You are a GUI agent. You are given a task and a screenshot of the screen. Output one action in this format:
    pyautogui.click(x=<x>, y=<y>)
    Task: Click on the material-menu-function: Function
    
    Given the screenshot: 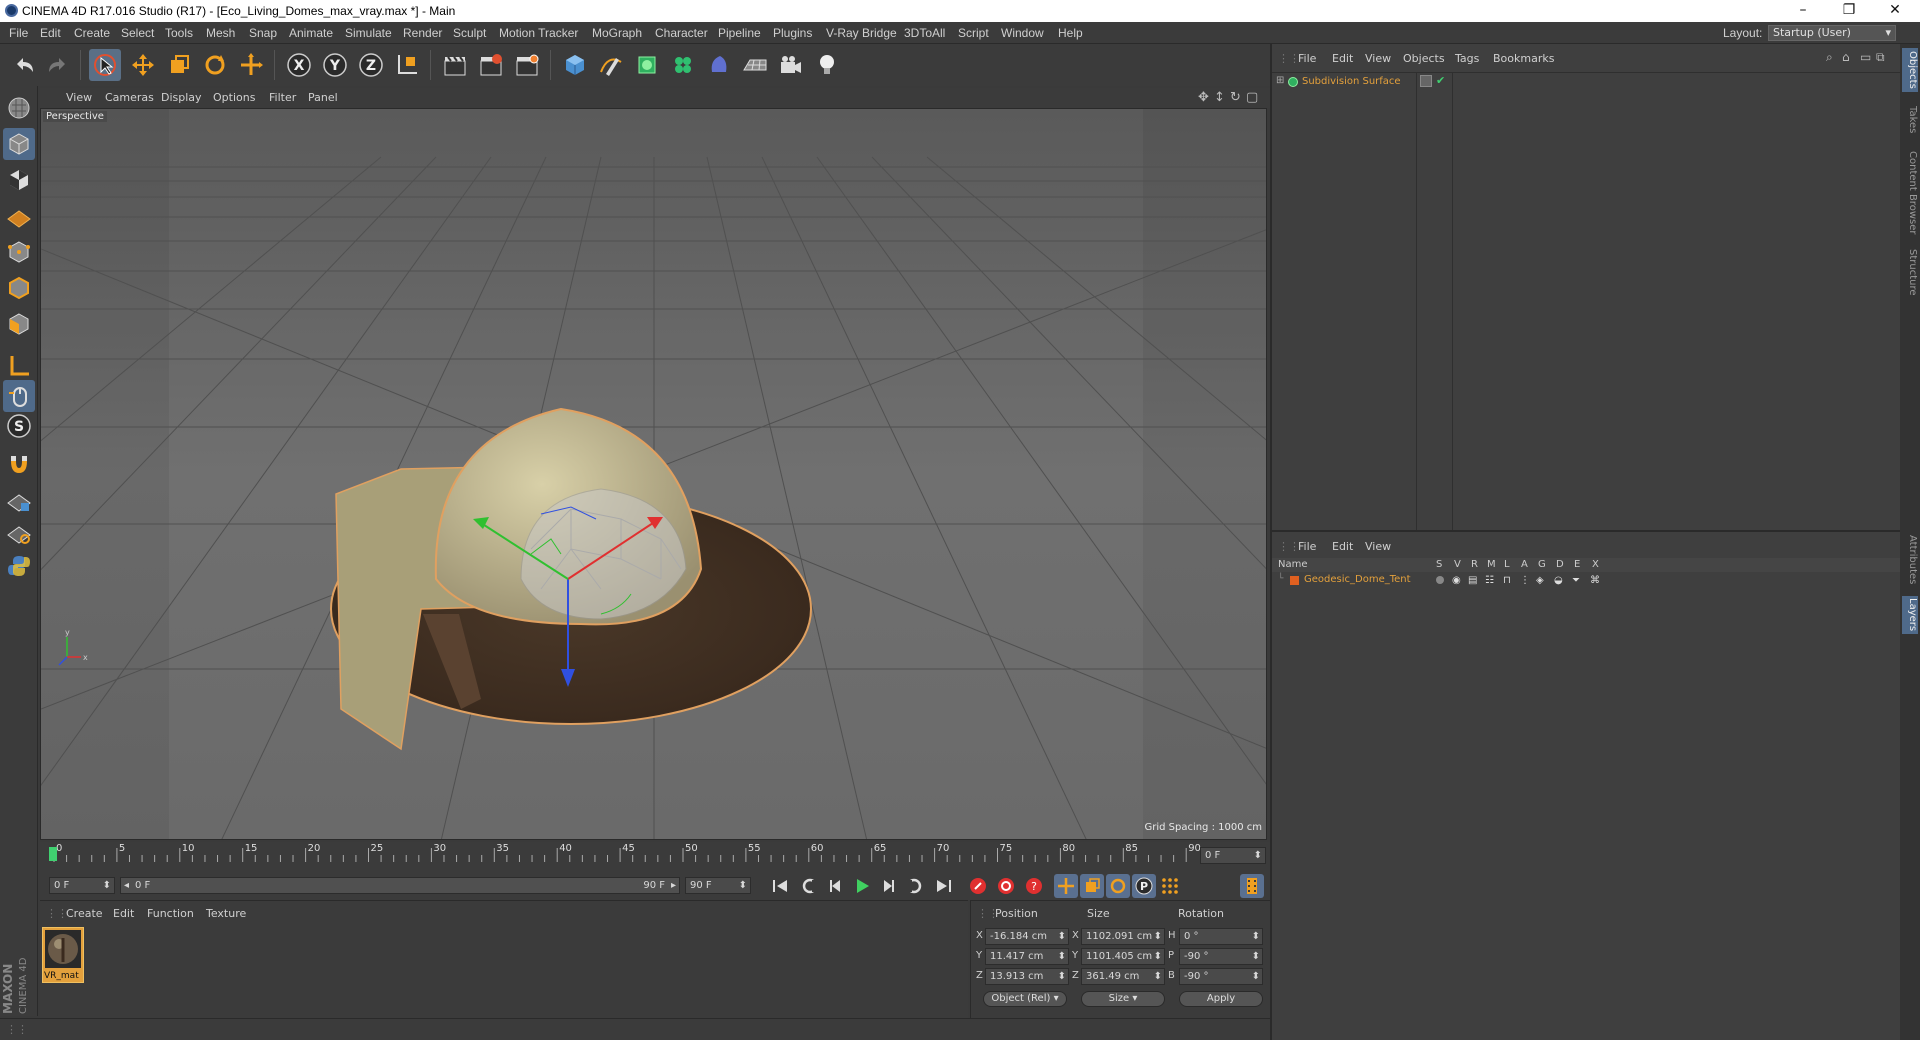 What is the action you would take?
    pyautogui.click(x=170, y=913)
    